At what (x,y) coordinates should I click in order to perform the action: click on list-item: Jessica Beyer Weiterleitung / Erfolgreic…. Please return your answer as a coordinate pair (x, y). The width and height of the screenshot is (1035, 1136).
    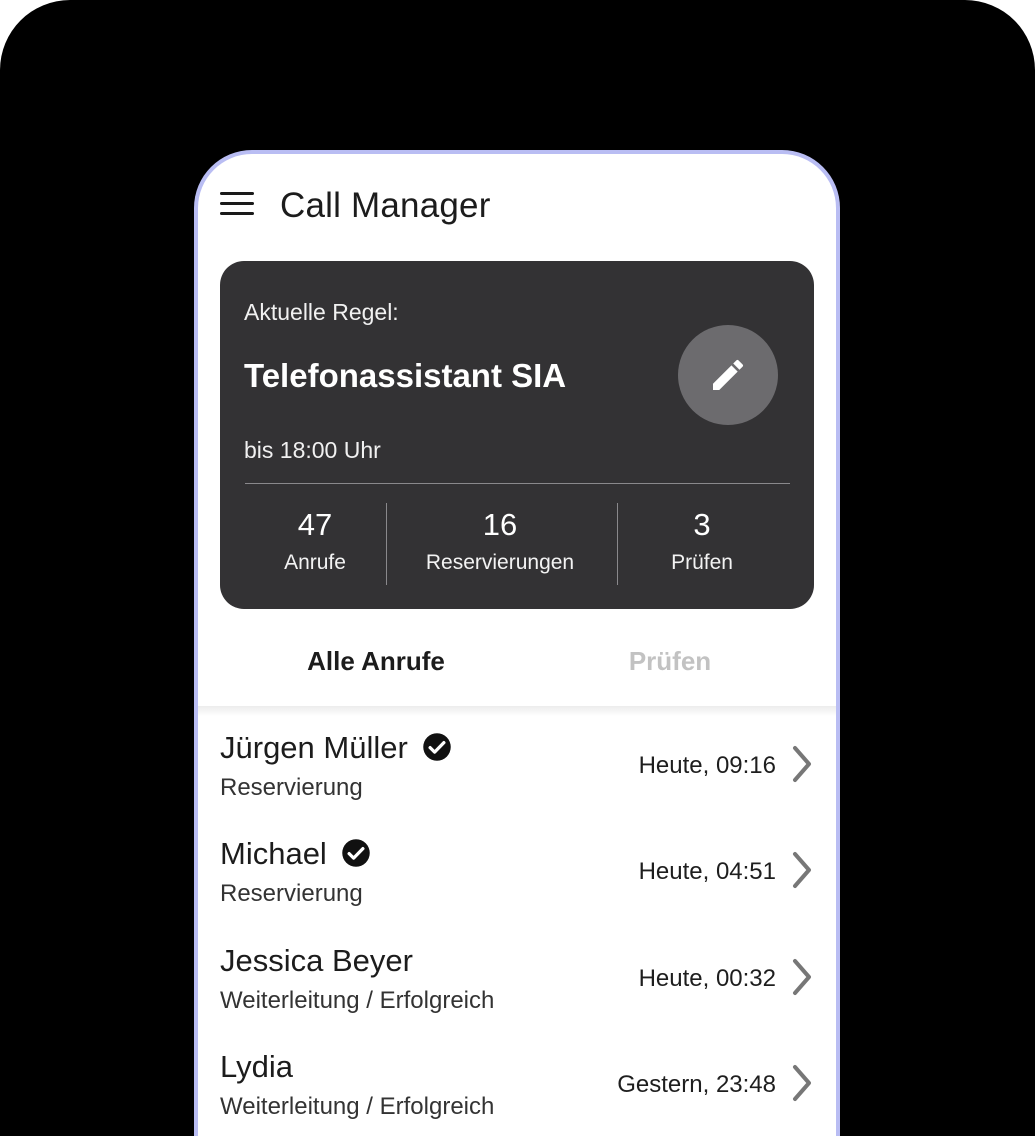
    Looking at the image, I should click on (517, 976).